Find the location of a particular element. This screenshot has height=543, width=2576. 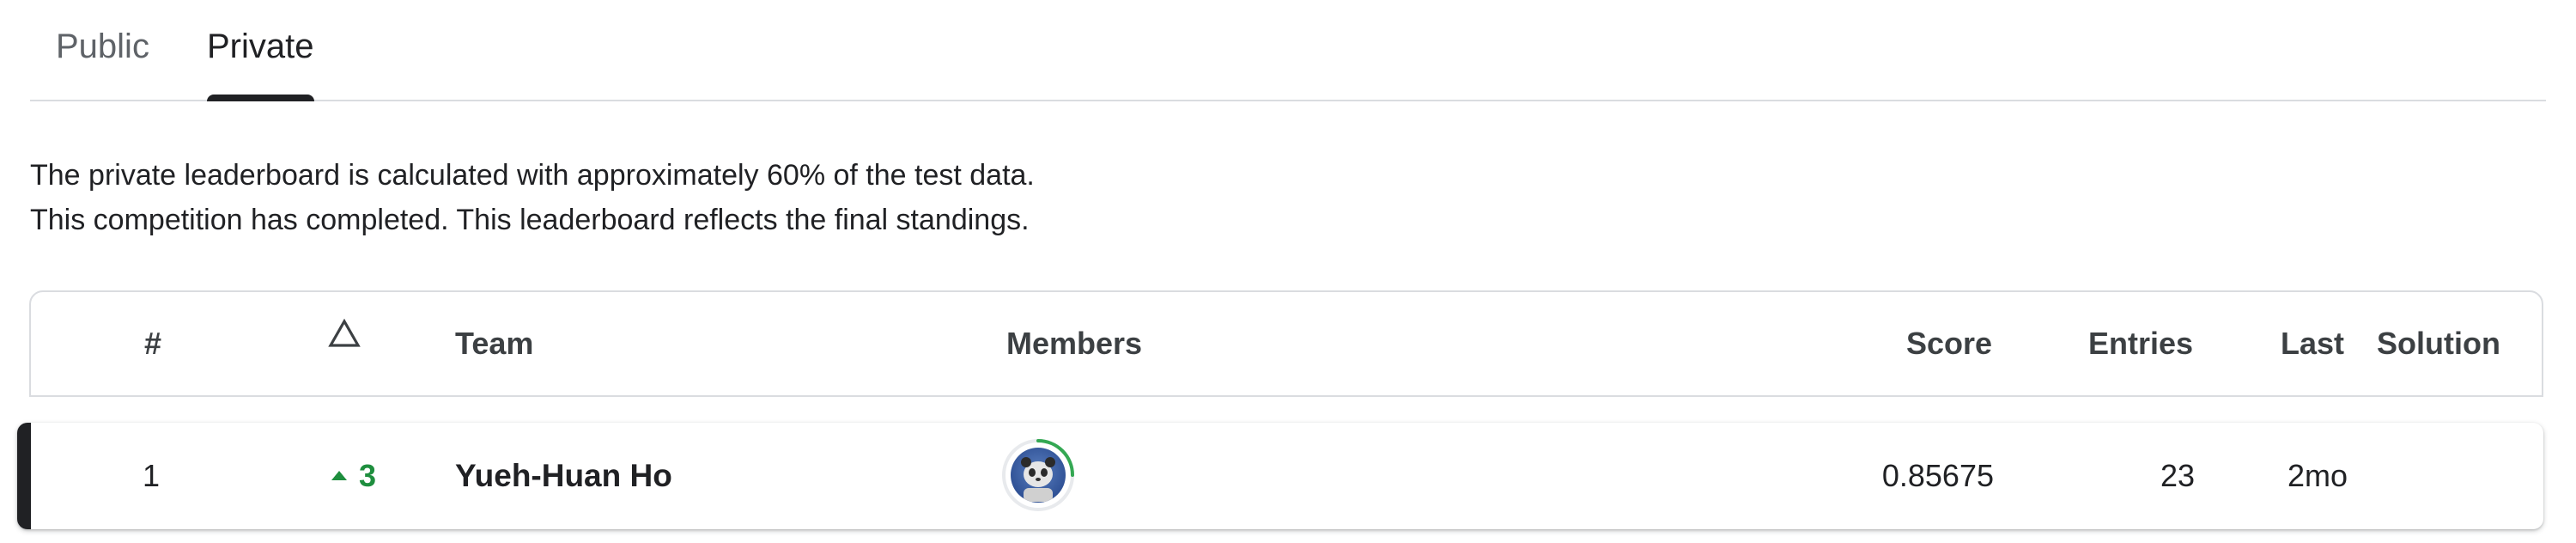

header-solution: Solution is located at coordinates (2438, 343).